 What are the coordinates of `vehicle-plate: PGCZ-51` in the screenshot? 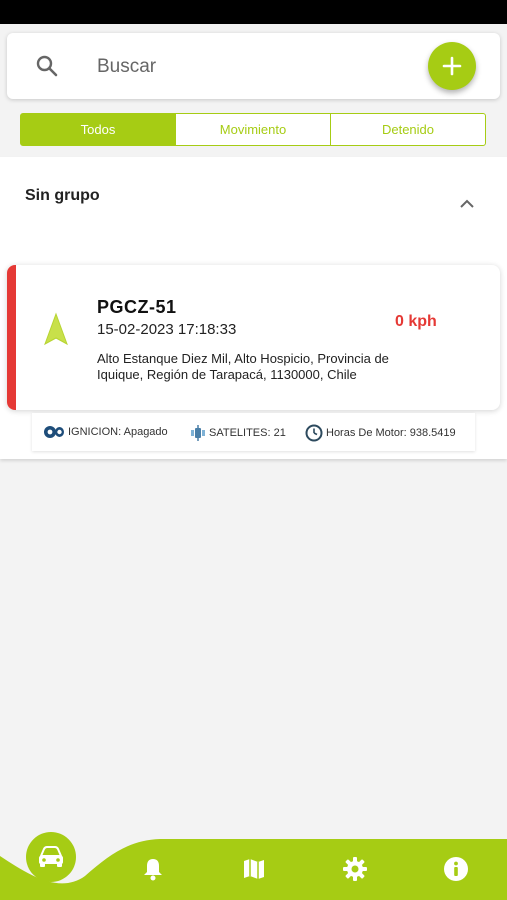 It's located at (137, 307).